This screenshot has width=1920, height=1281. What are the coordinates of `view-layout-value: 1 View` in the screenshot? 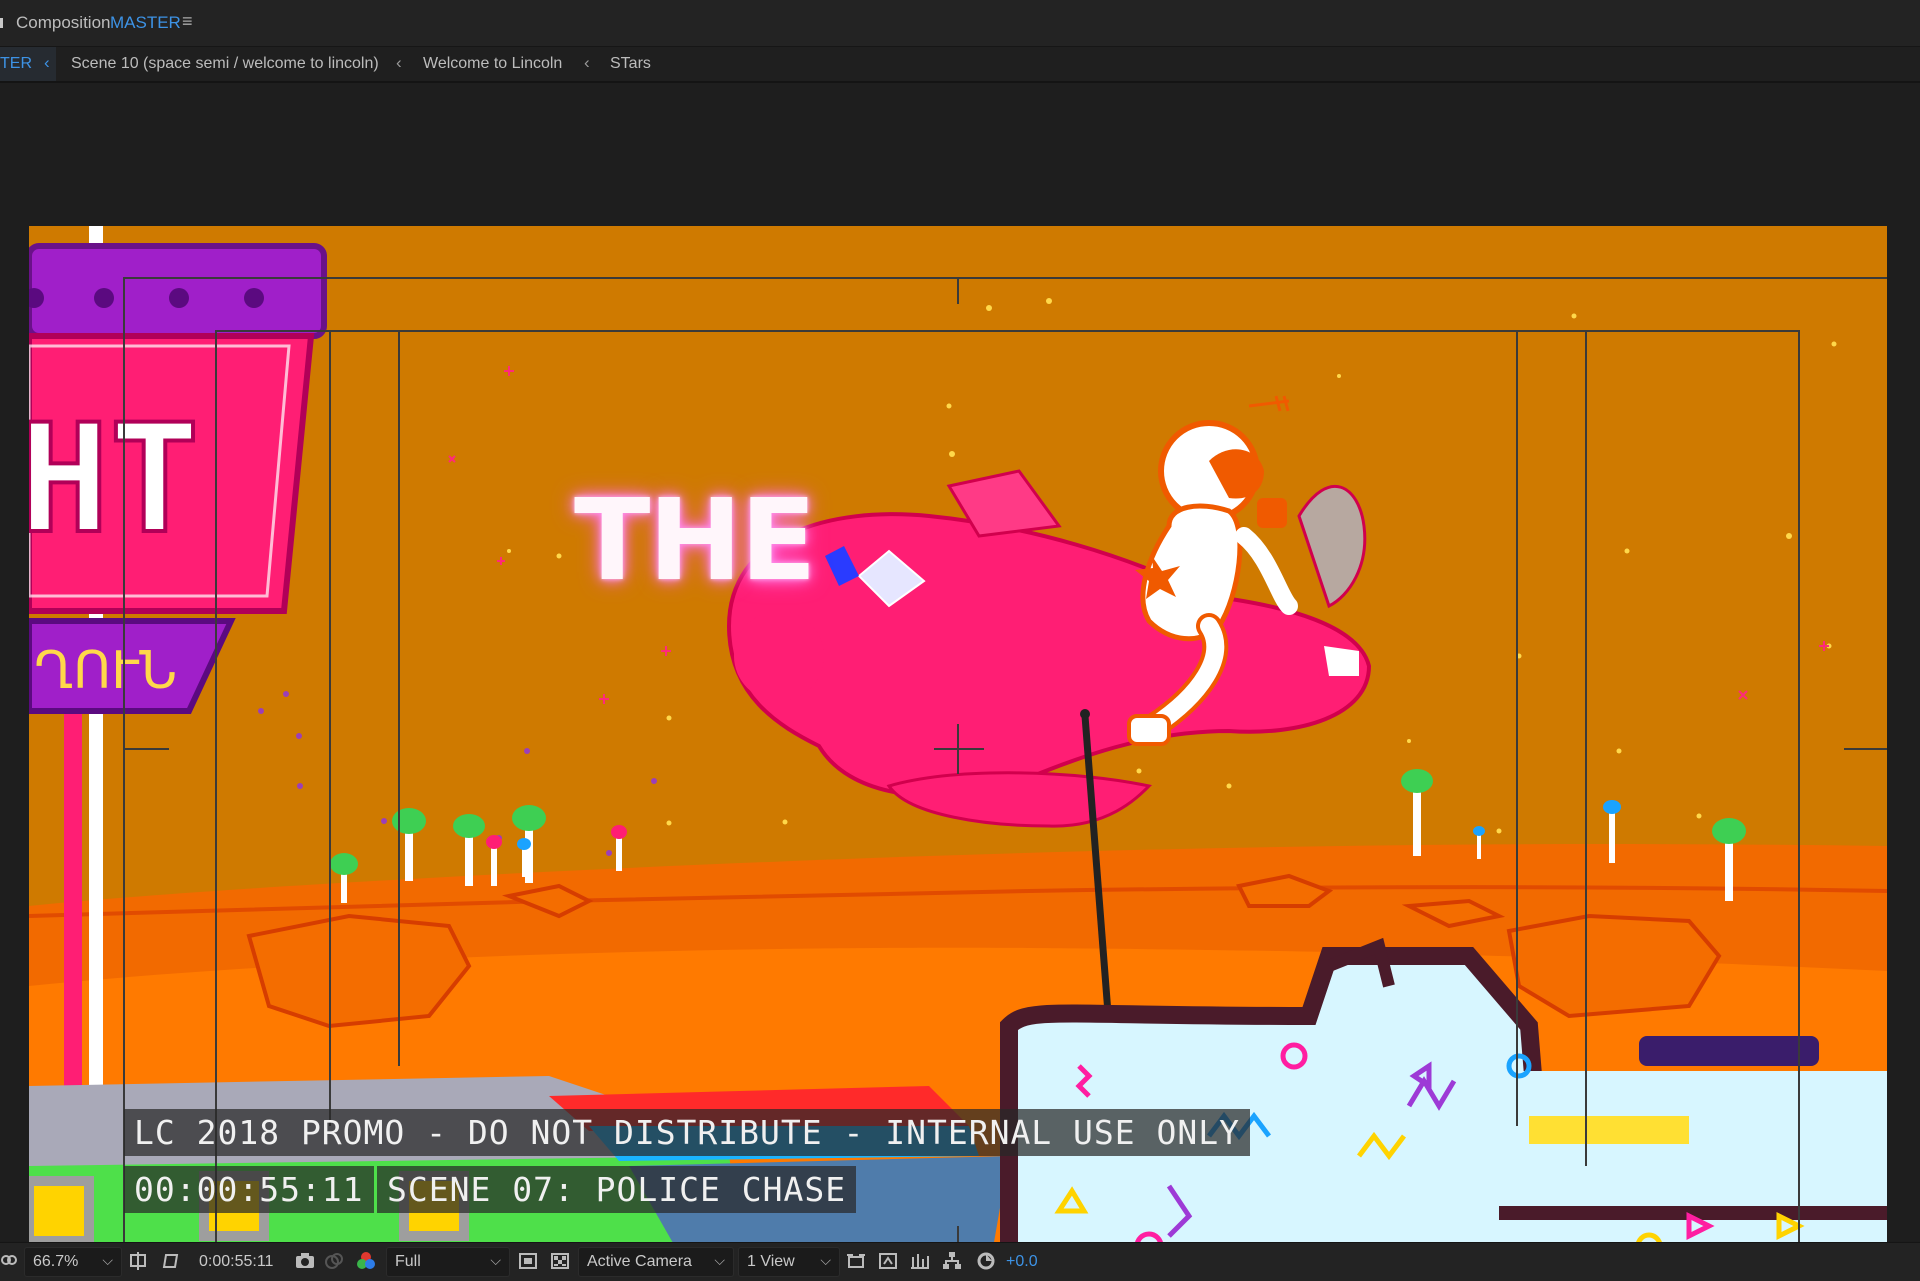 It's located at (771, 1261).